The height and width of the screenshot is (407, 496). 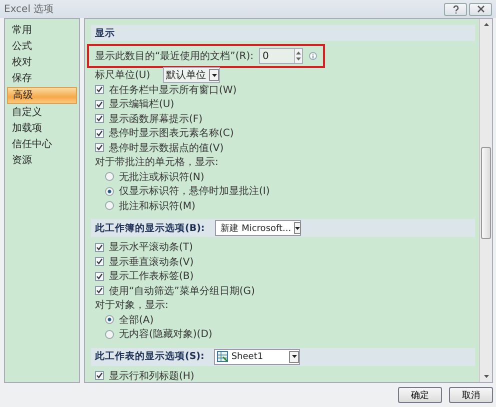 What do you see at coordinates (136, 320) in the screenshot?
I see `radio-label: 全部(A)` at bounding box center [136, 320].